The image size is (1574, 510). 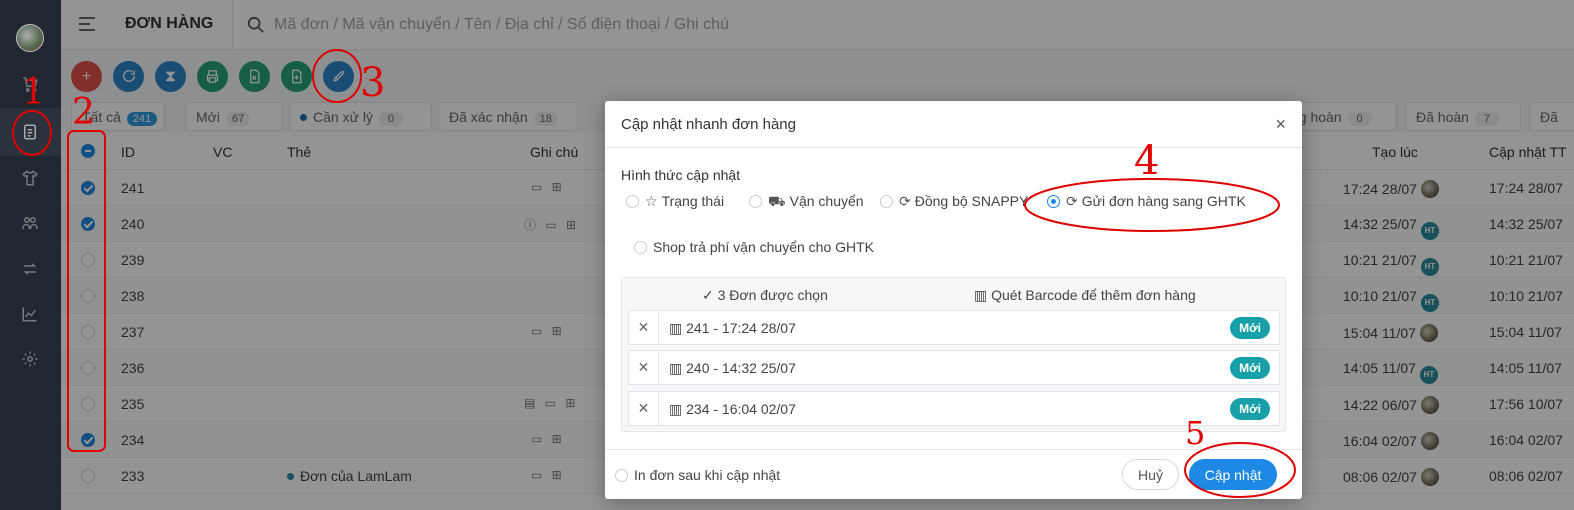 I want to click on option-shipping: ⛟ Vận chuyển, so click(x=806, y=202).